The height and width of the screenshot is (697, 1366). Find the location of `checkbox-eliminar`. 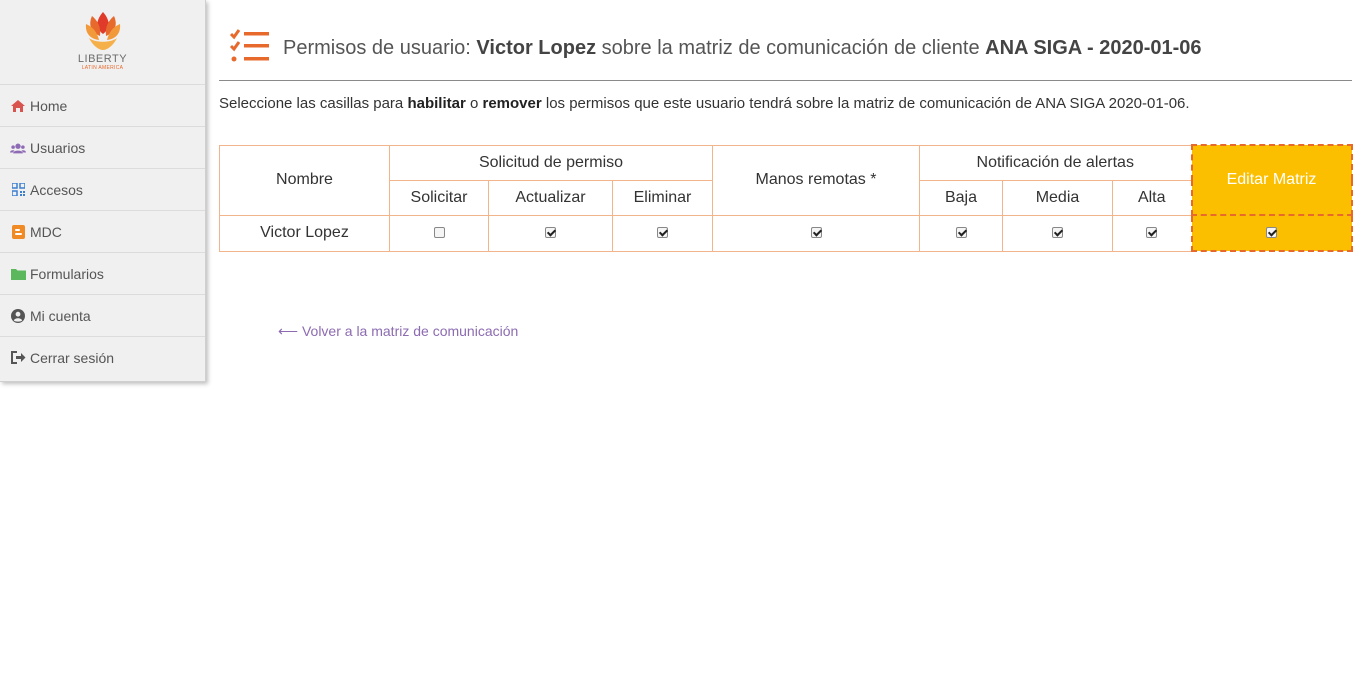

checkbox-eliminar is located at coordinates (662, 233).